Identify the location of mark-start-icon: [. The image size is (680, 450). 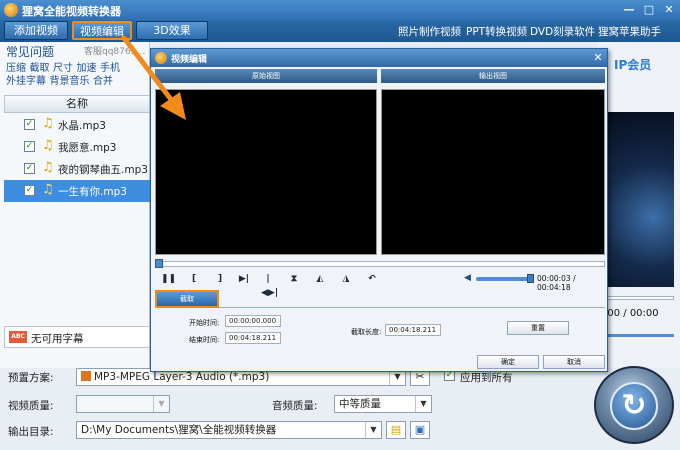
(194, 279).